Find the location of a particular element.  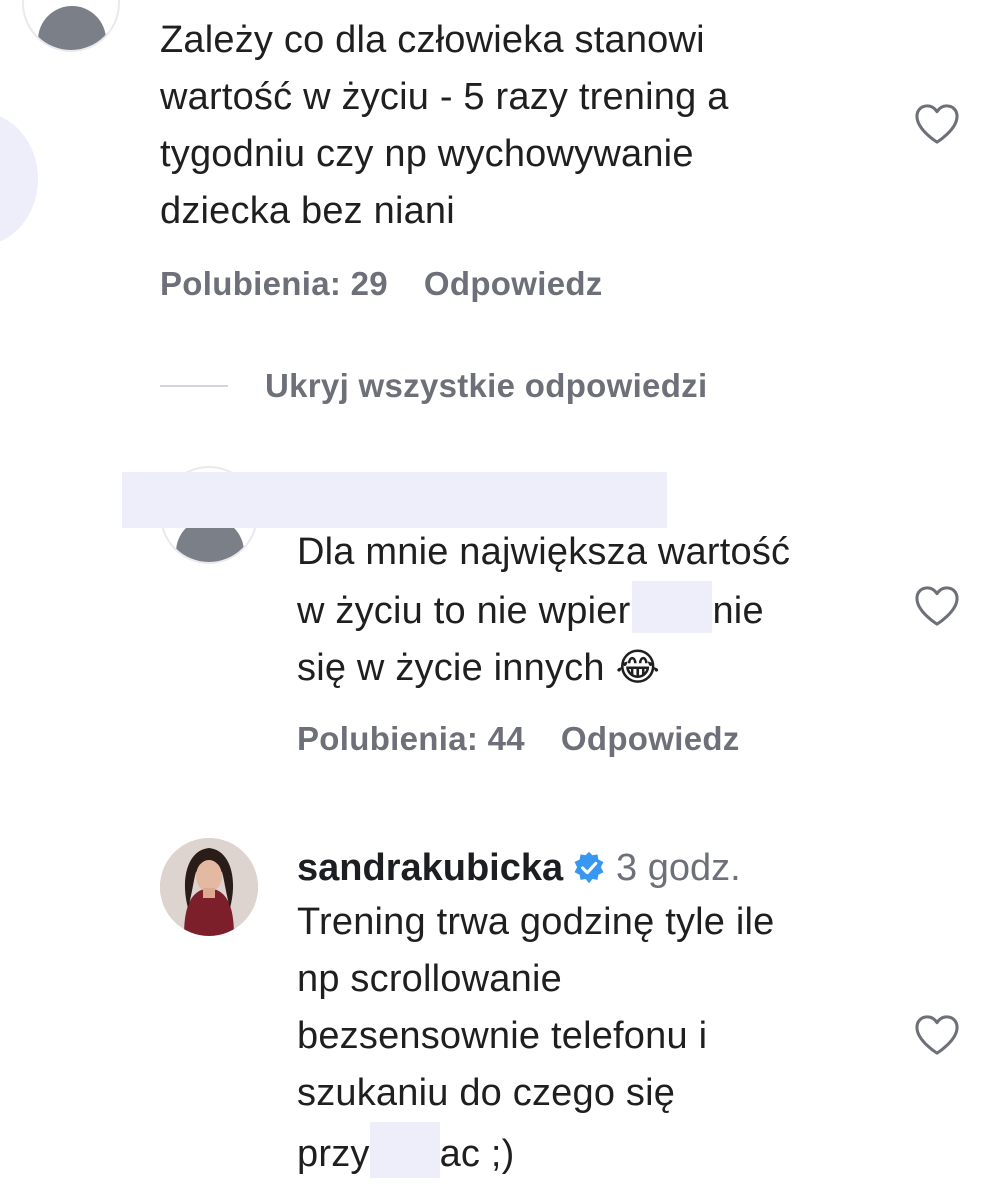

replies-divider is located at coordinates (194, 386).